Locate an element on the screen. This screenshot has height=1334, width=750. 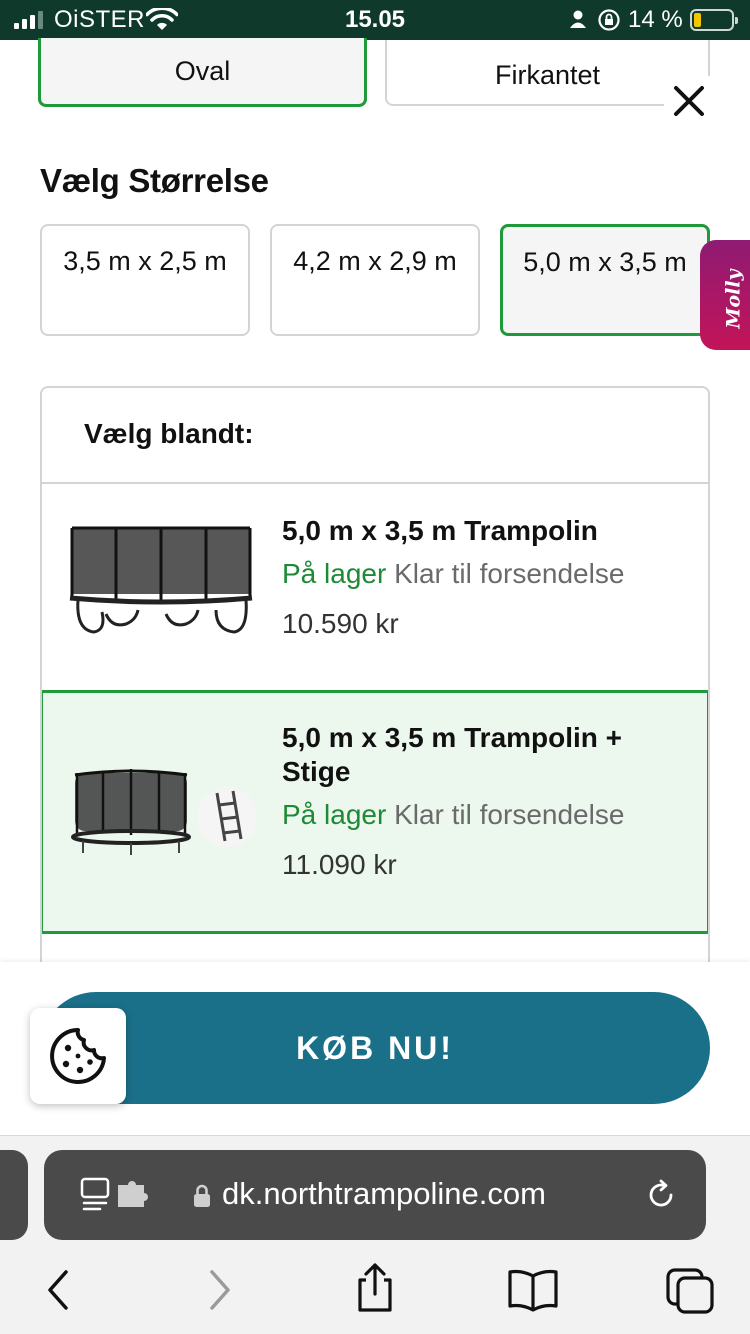
variant-price: 10.590 kr is located at coordinates (340, 623).